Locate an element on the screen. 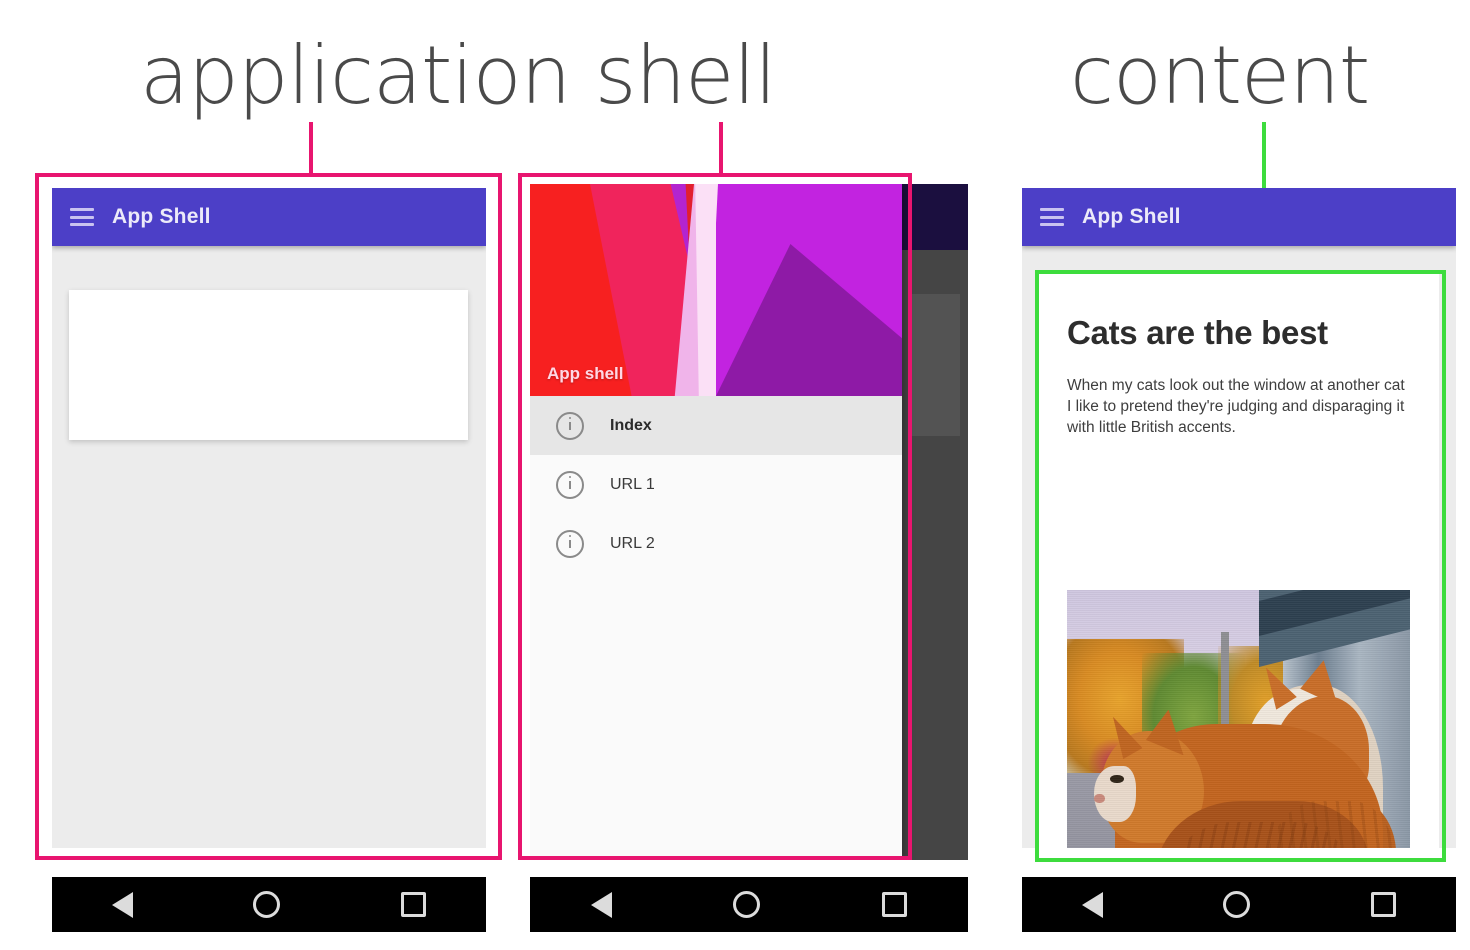 The height and width of the screenshot is (950, 1470). android-navbar-phone1 is located at coordinates (269, 904).